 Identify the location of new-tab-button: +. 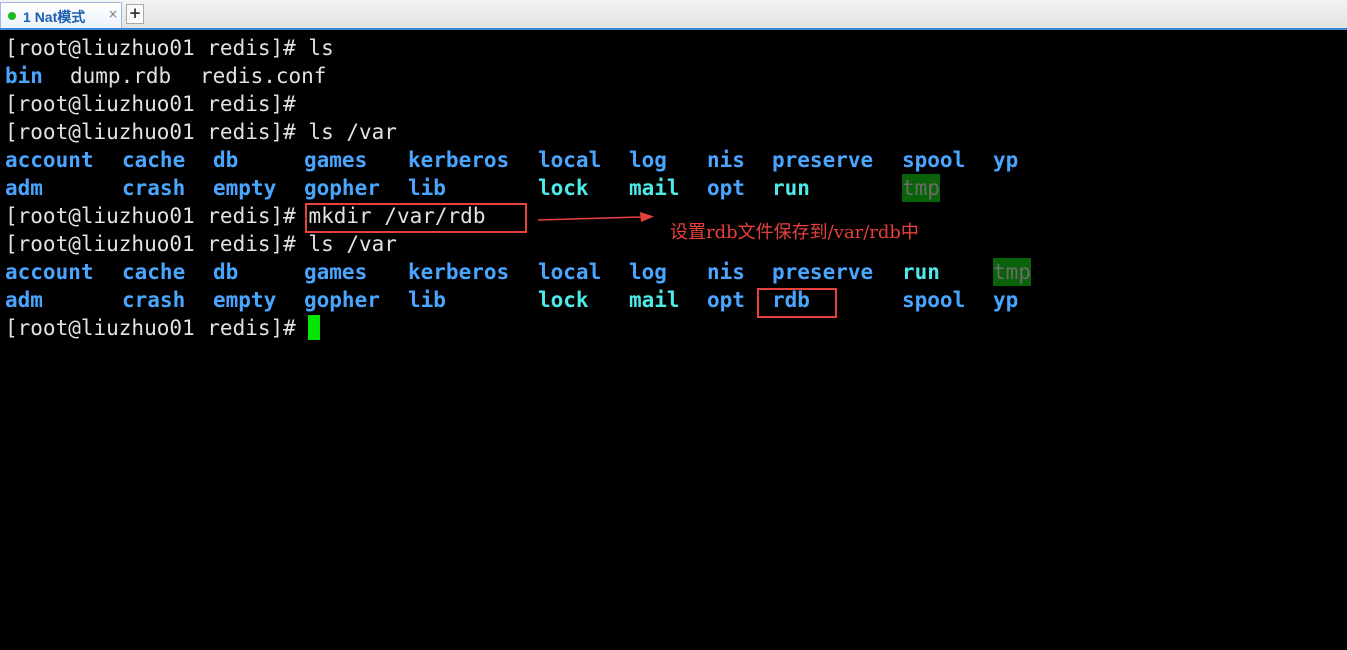
(135, 14).